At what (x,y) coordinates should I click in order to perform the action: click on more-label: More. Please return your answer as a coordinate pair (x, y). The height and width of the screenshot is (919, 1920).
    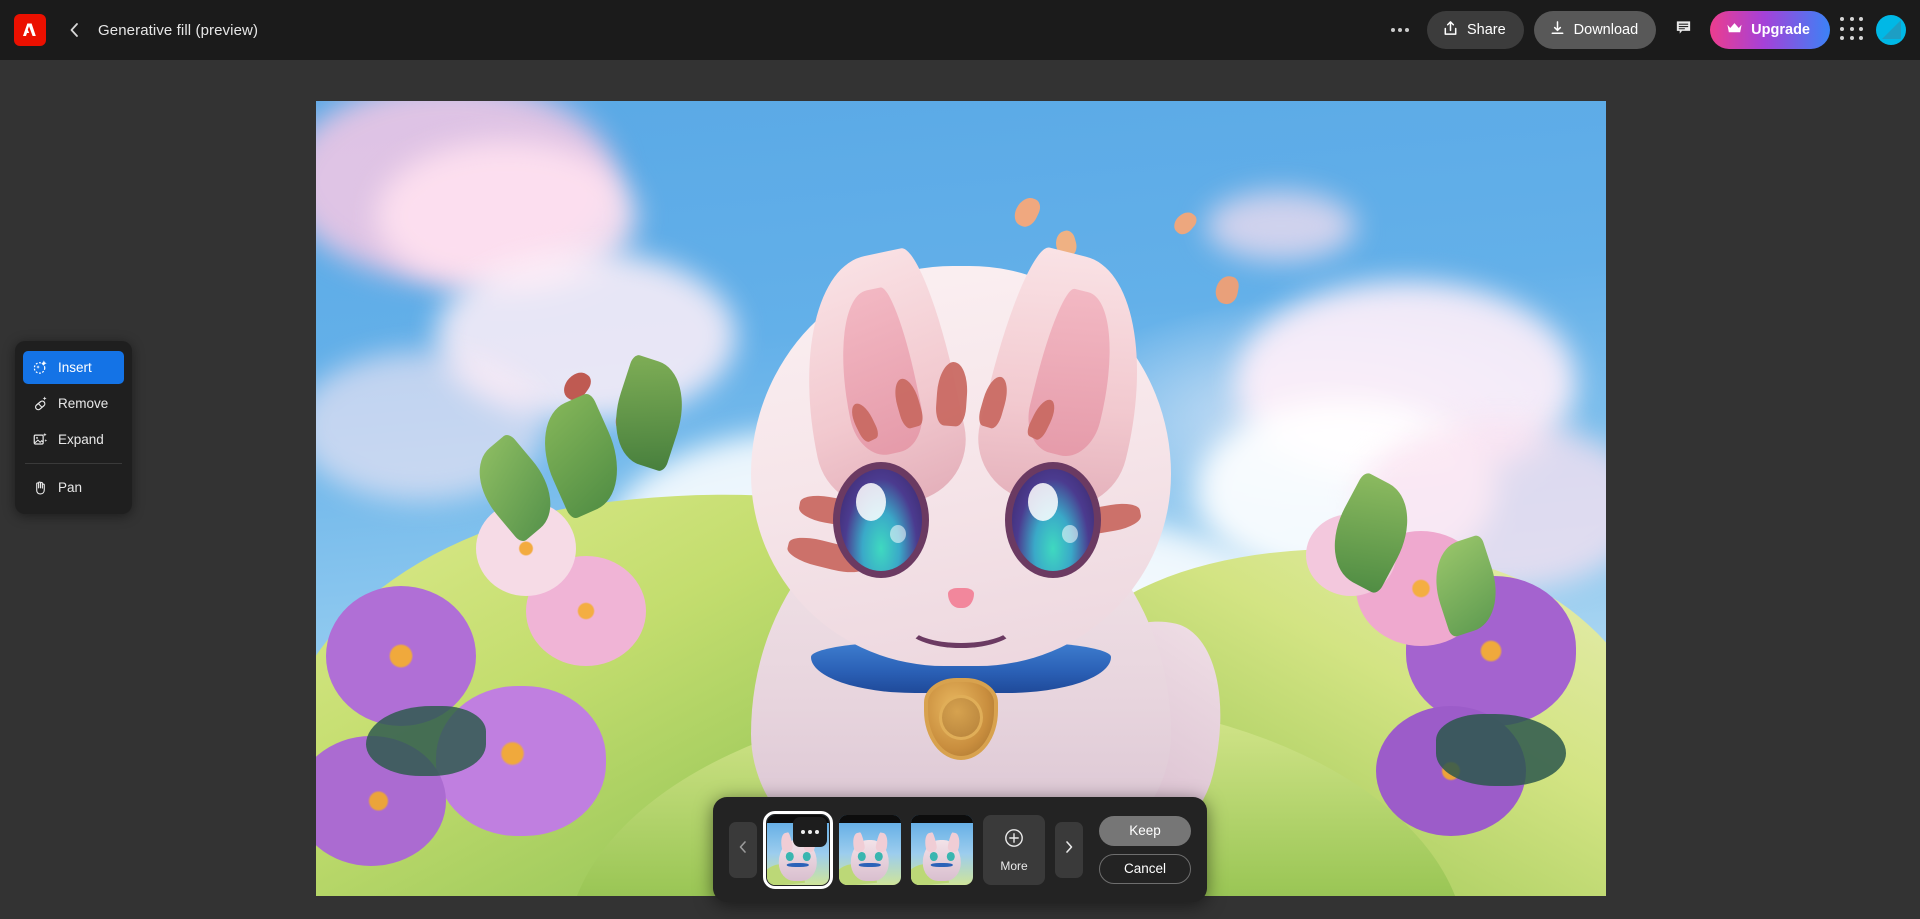
    Looking at the image, I should click on (1014, 865).